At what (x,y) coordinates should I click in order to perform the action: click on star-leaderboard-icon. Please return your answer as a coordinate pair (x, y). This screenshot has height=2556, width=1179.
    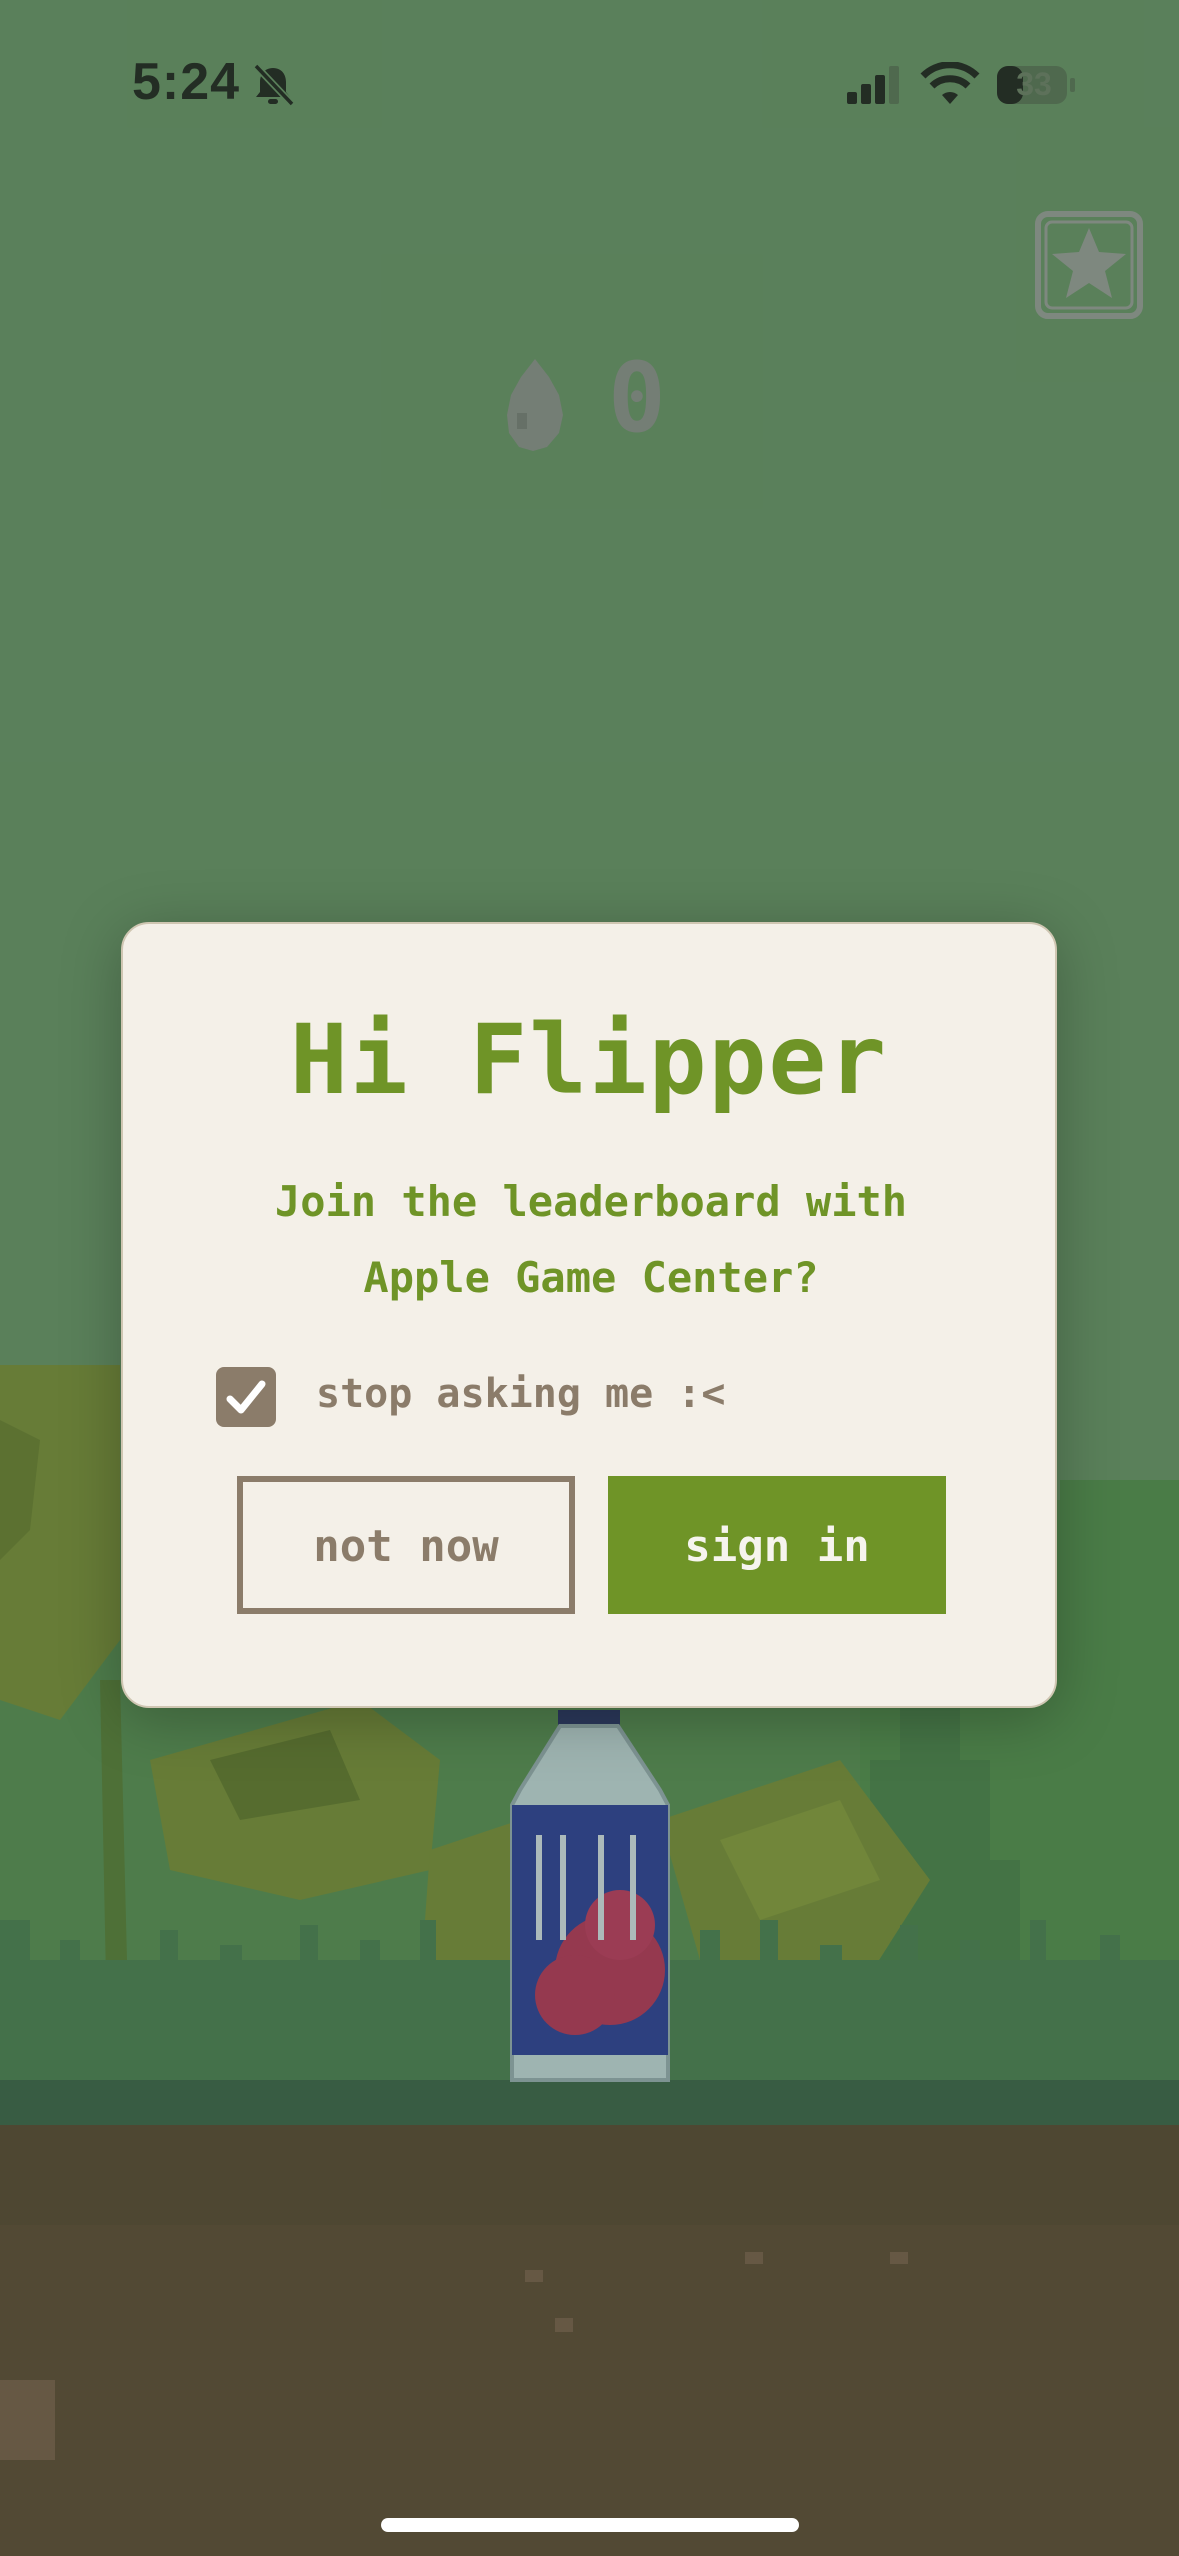
    Looking at the image, I should click on (1089, 265).